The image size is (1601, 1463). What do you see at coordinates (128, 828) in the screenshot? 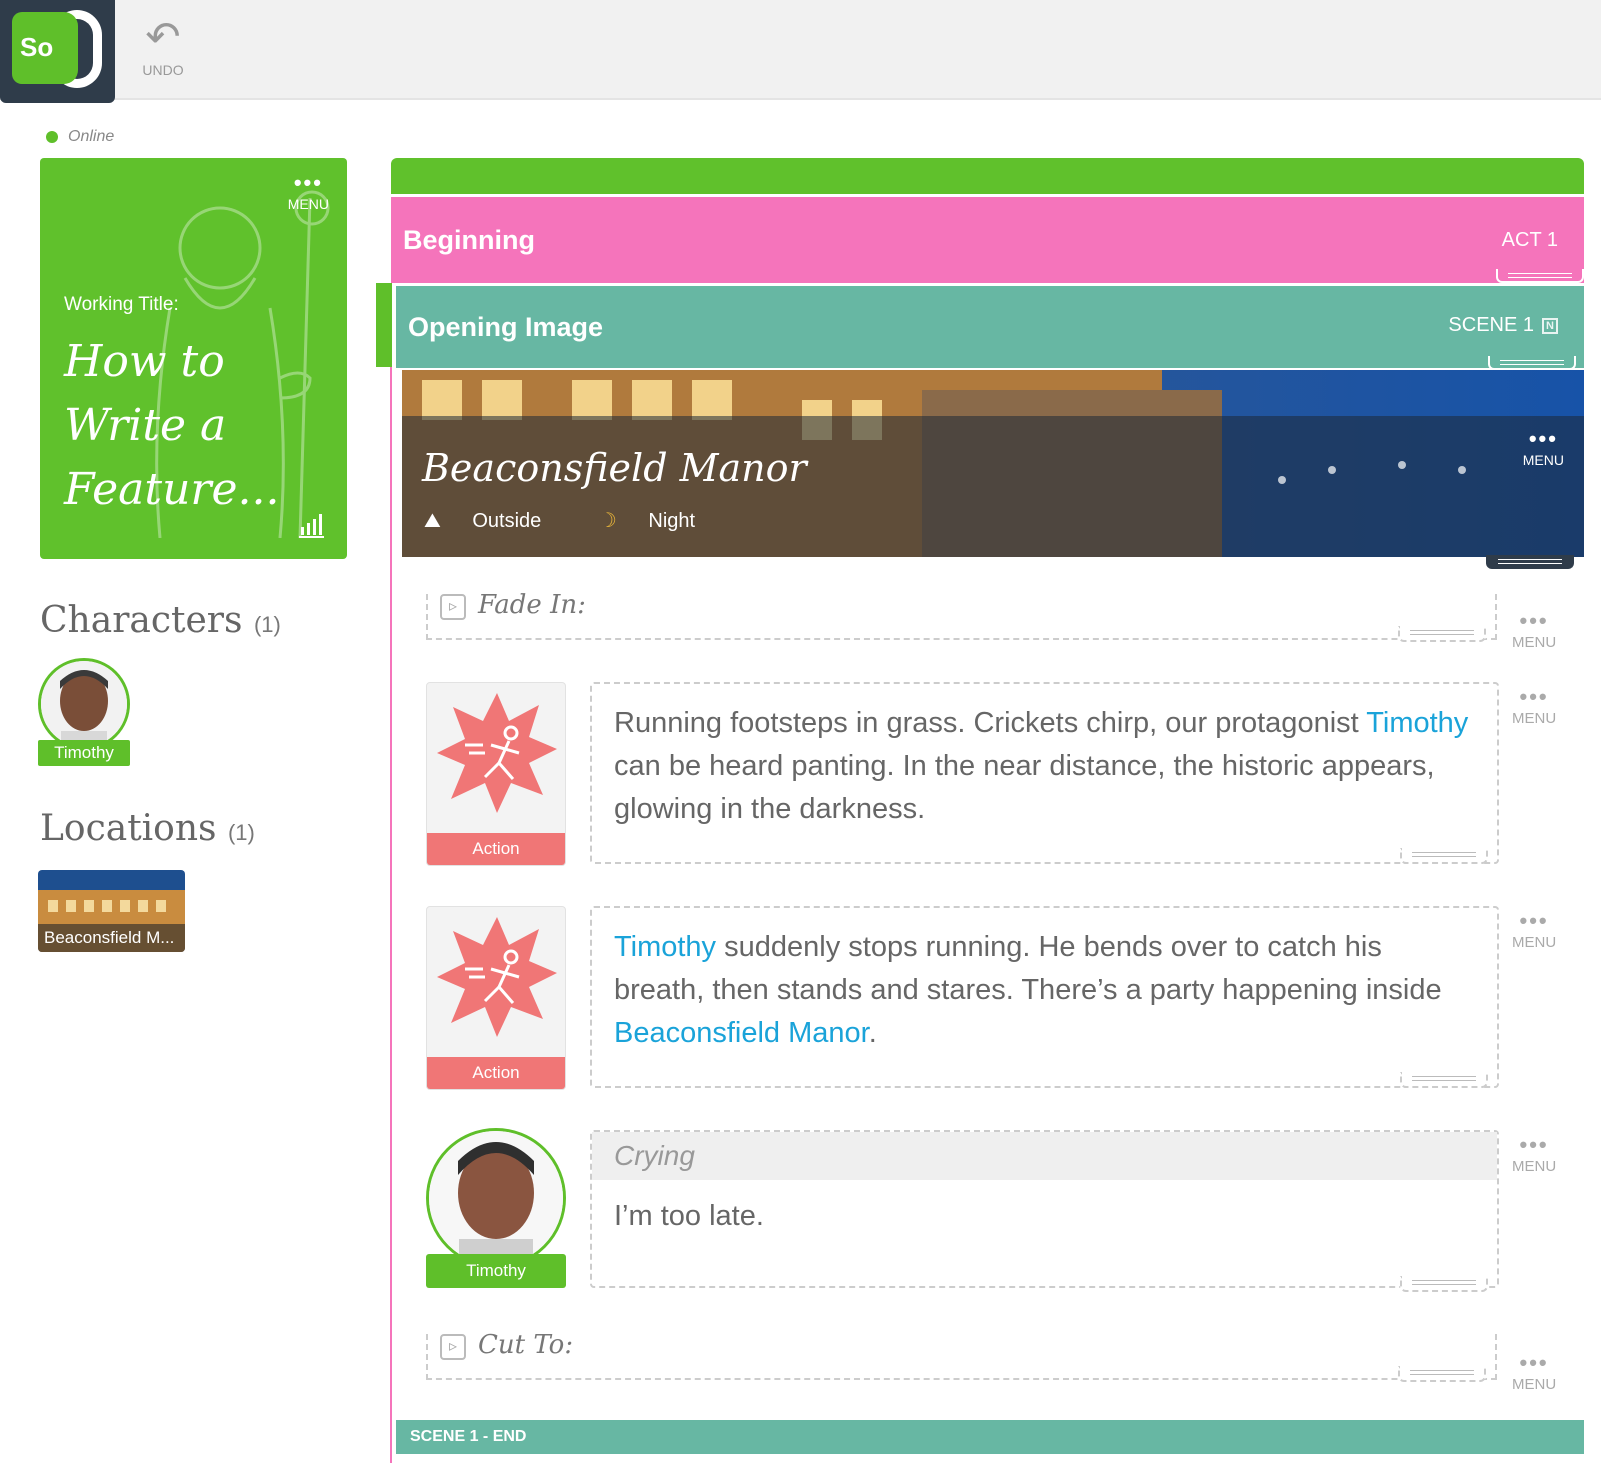
I see `locations-heading-label: Locations` at bounding box center [128, 828].